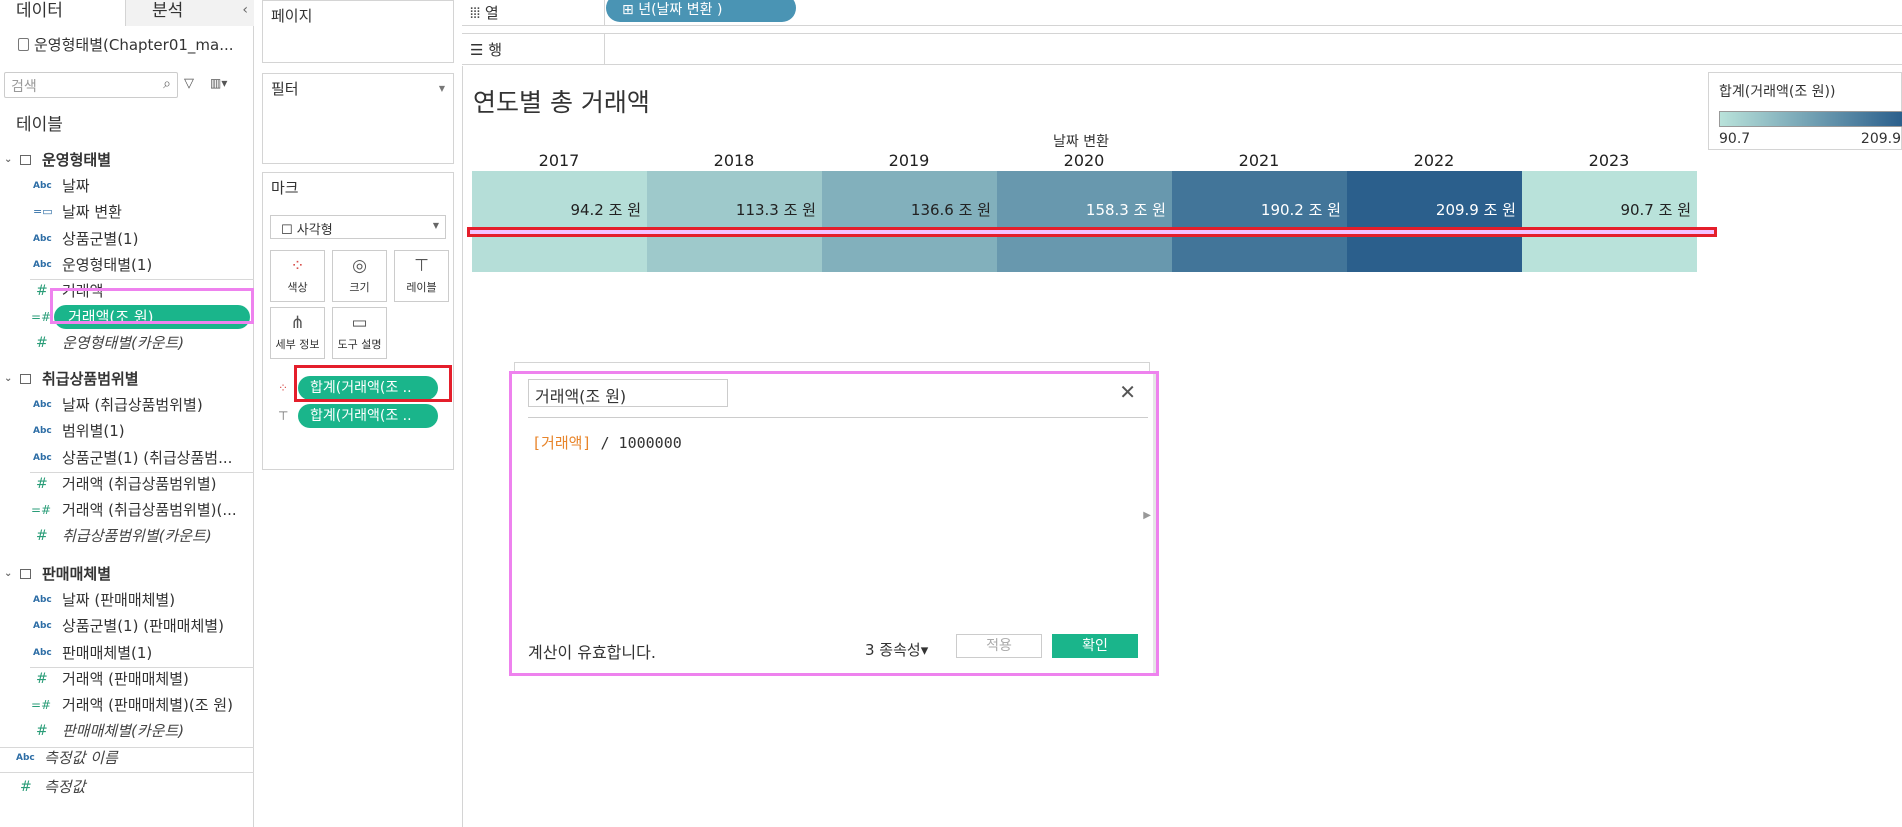 The image size is (1902, 827). I want to click on year-header: 2017, so click(559, 160).